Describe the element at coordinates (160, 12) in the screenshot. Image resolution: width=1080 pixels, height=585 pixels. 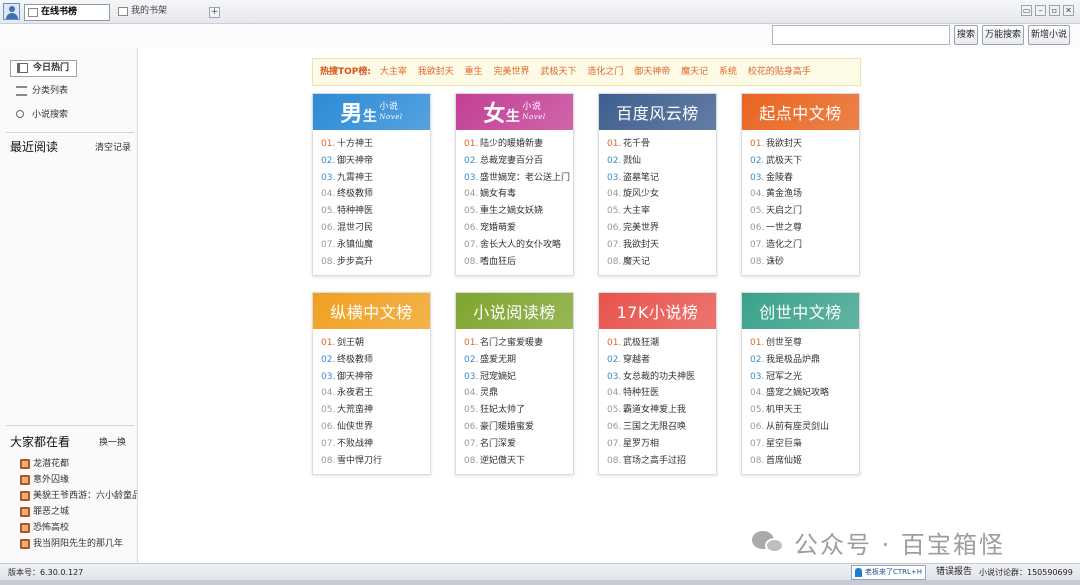
I see `tab-my-shelf: 我的书架` at that location.